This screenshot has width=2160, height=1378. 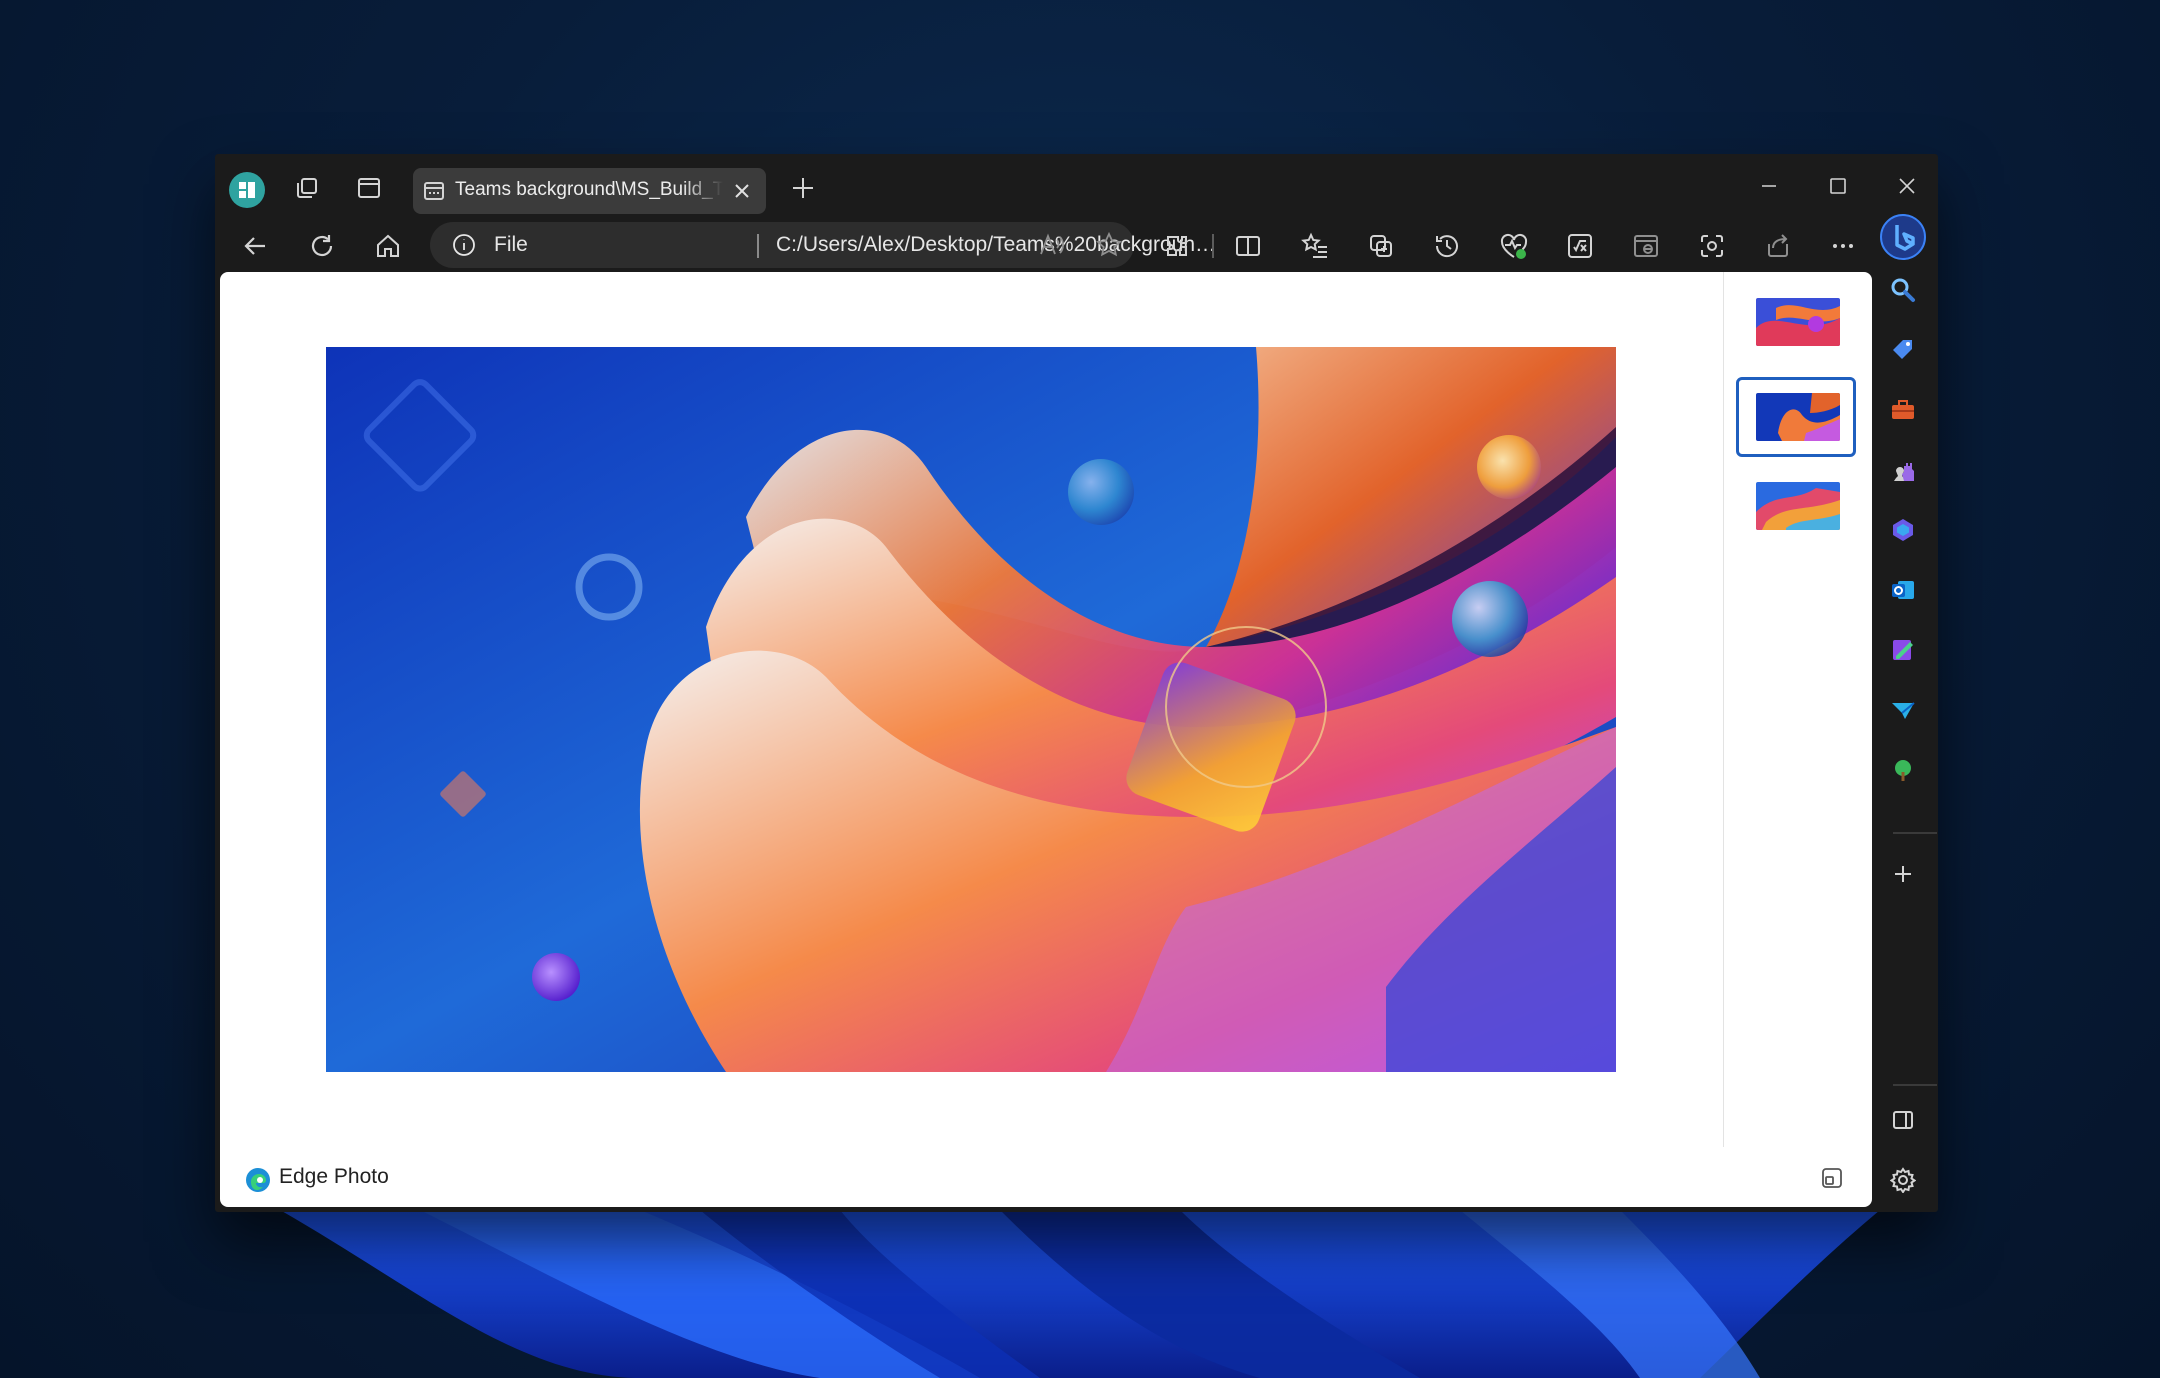 What do you see at coordinates (1903, 350) in the screenshot?
I see `shopping-icon` at bounding box center [1903, 350].